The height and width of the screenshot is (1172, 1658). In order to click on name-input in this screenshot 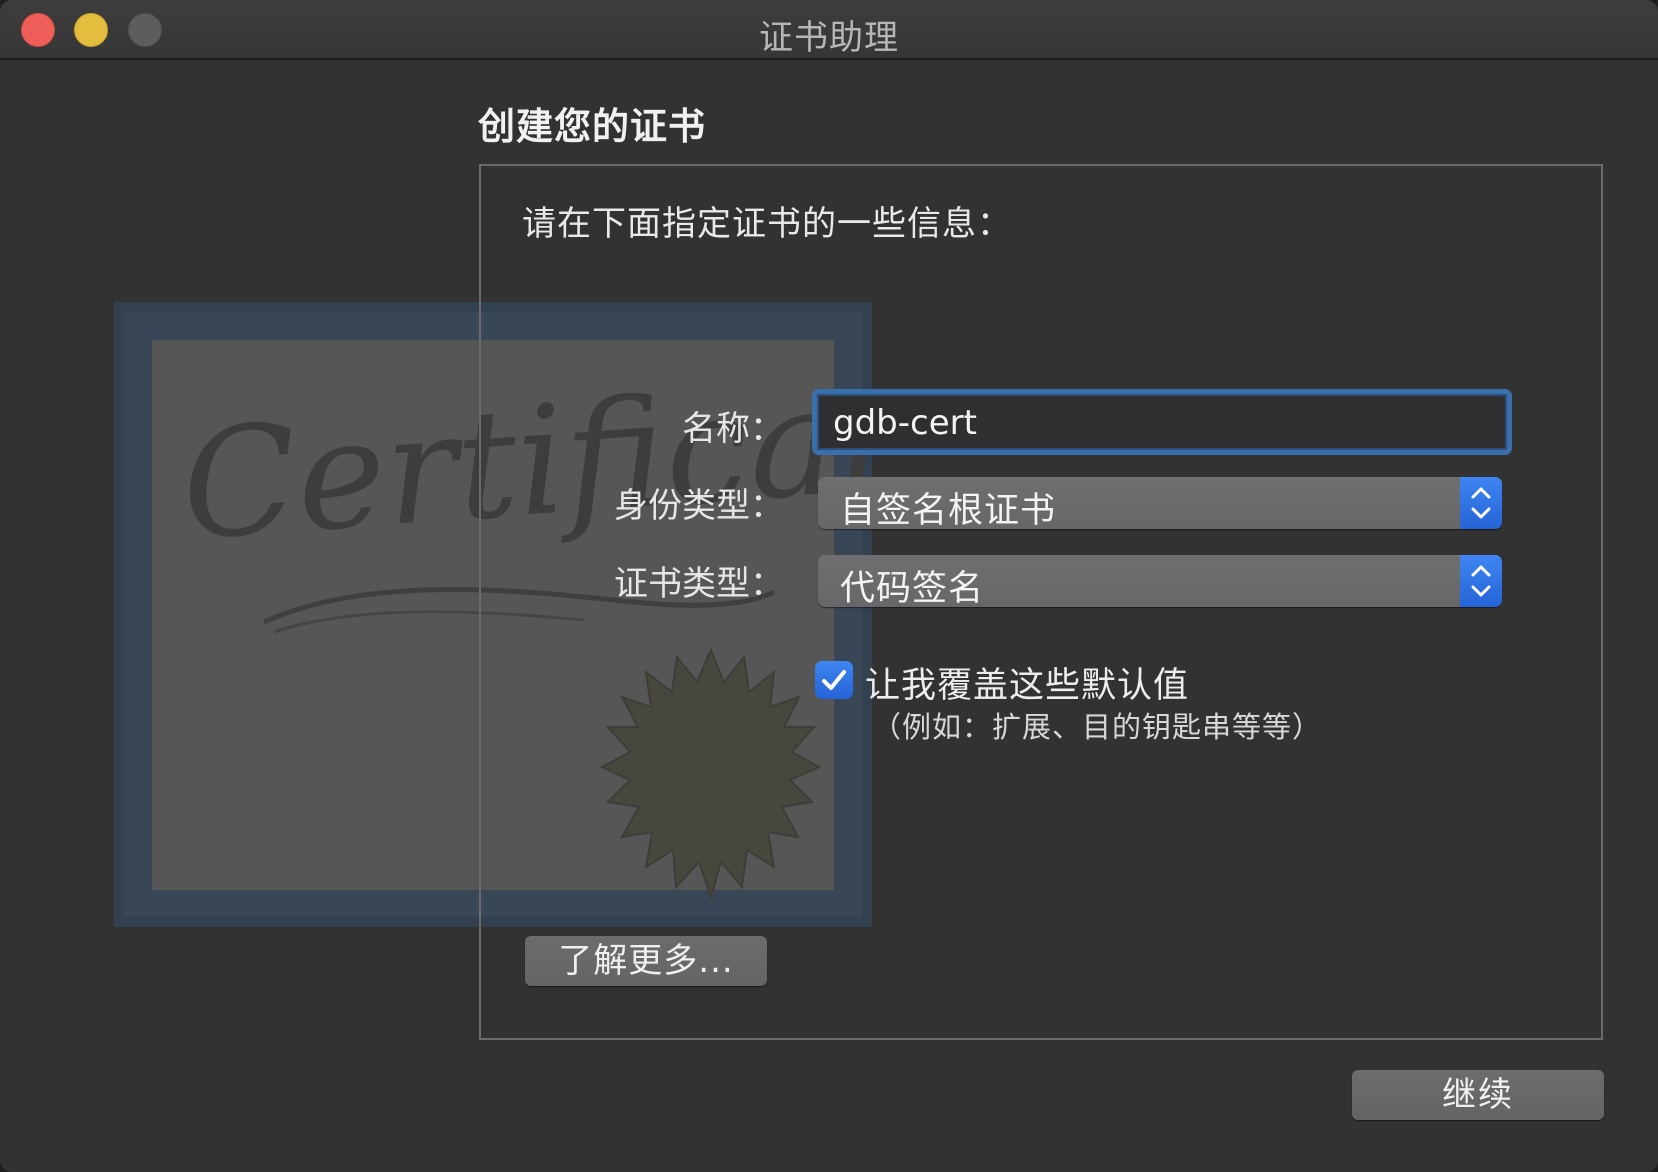, I will do `click(1163, 423)`.